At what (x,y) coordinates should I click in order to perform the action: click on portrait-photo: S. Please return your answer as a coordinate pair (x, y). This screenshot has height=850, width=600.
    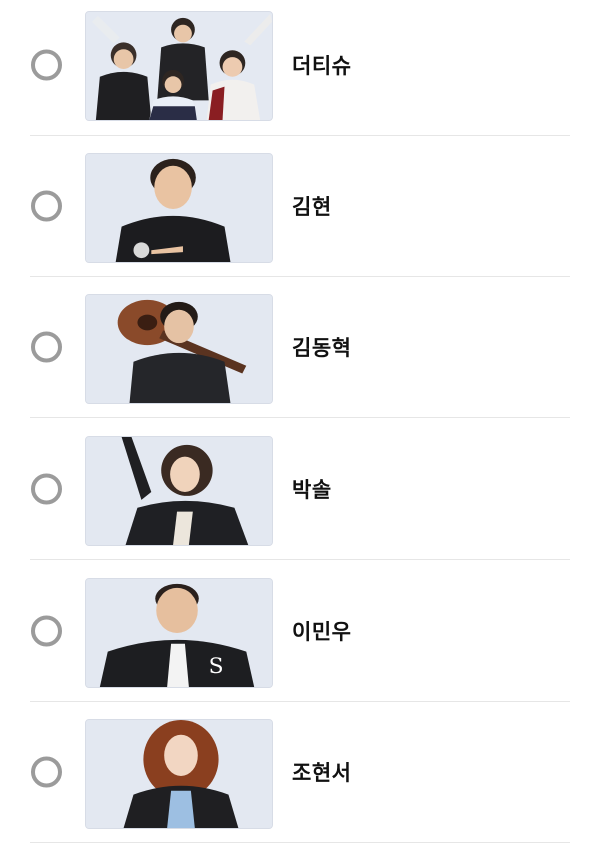
    Looking at the image, I should click on (179, 633).